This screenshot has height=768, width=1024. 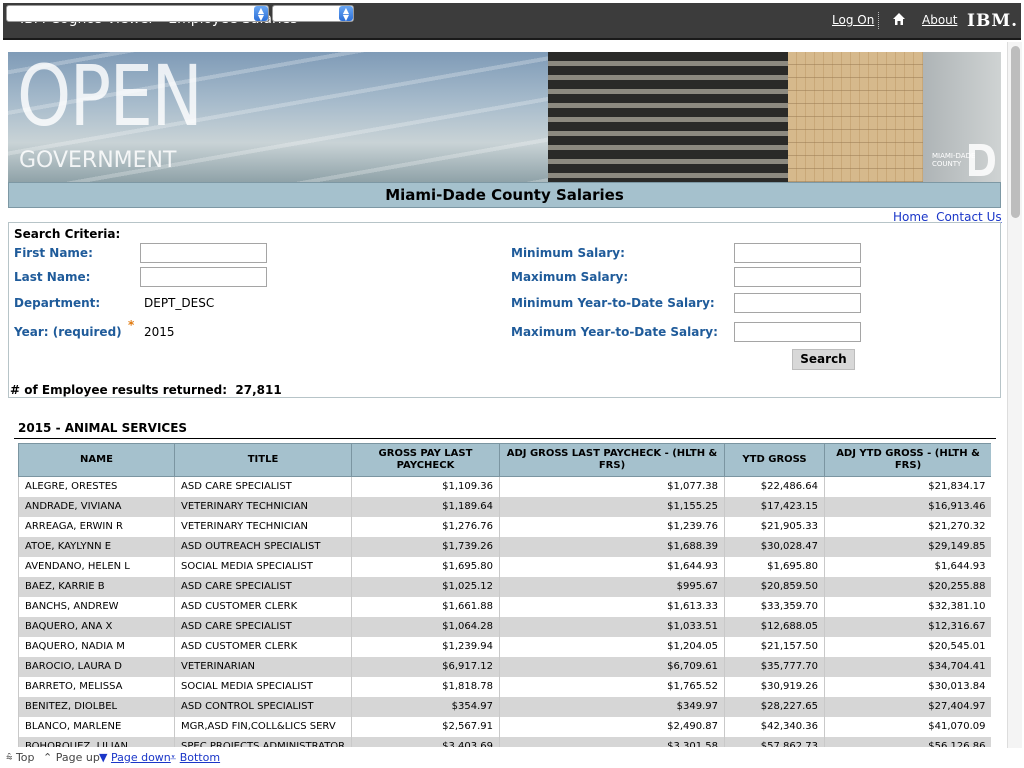 What do you see at coordinates (774, 546) in the screenshot?
I see `table-cell: $30,028.47` at bounding box center [774, 546].